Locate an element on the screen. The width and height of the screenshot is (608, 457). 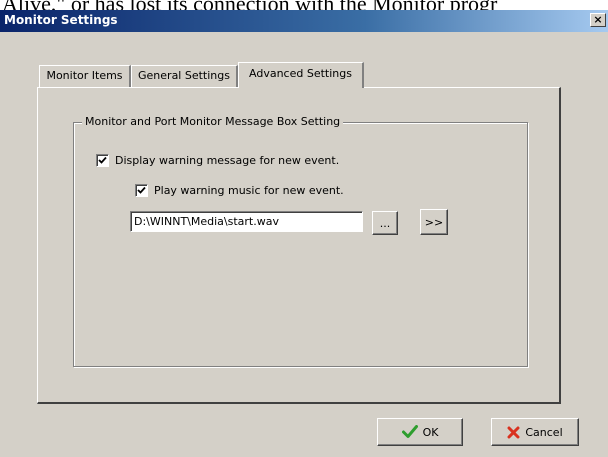
window-title: Monitor Settings is located at coordinates (61, 20).